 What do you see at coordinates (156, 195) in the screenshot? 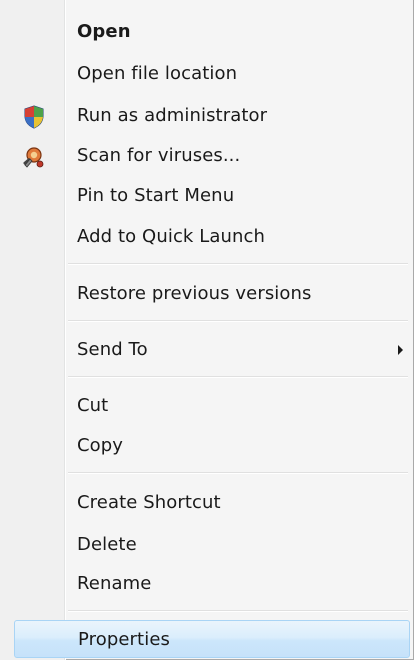
I see `menu-item-label: Pin to Start Menu` at bounding box center [156, 195].